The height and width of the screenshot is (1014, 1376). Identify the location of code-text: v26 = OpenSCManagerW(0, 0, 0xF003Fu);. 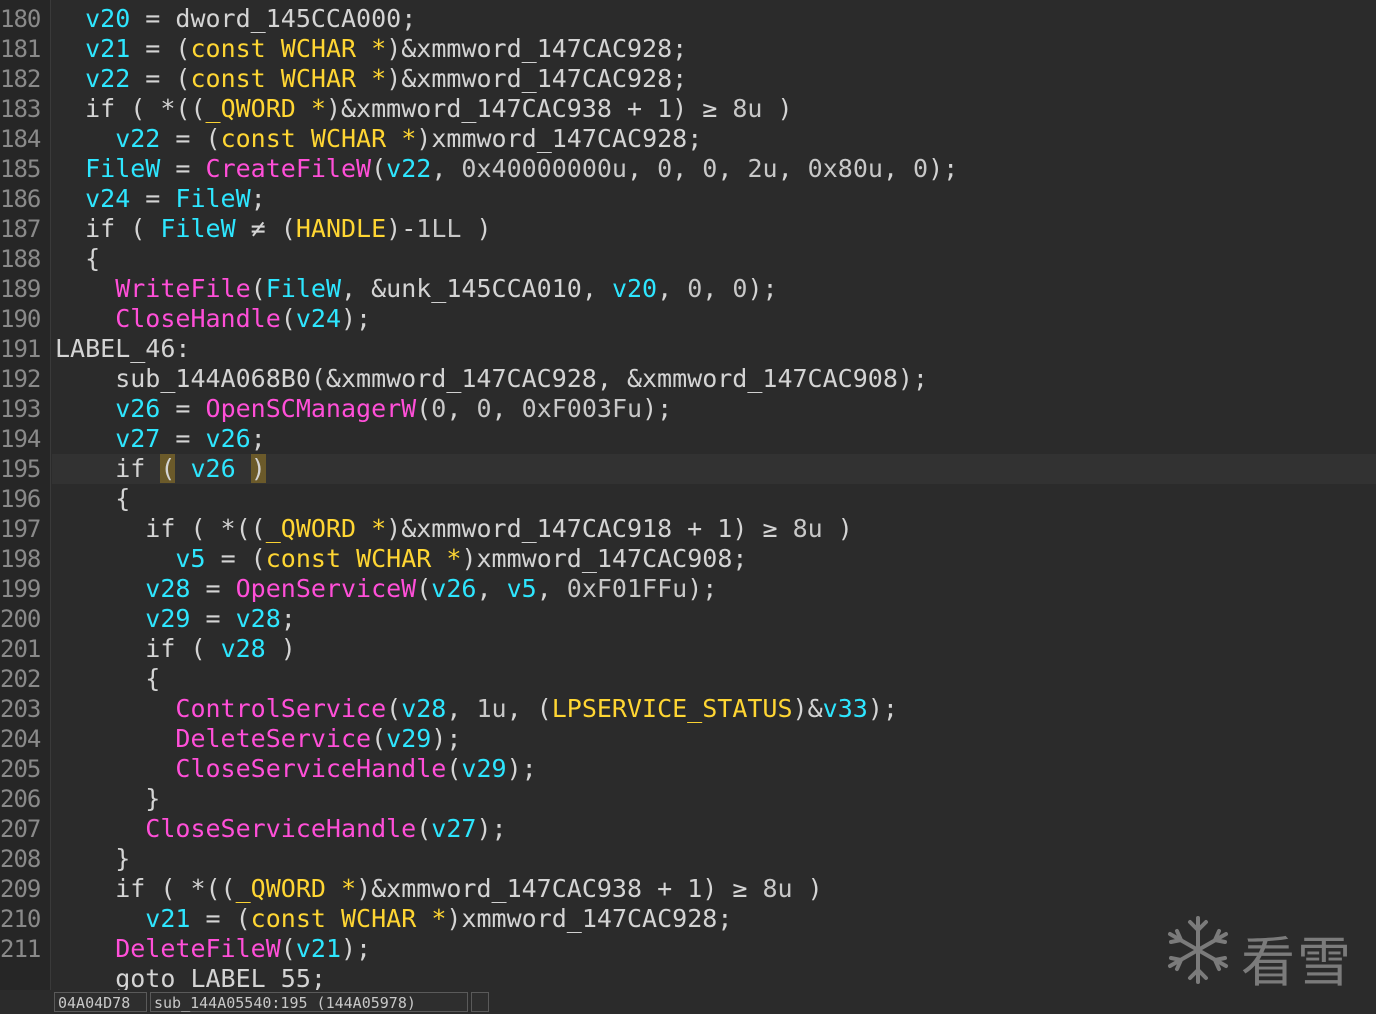
(363, 409).